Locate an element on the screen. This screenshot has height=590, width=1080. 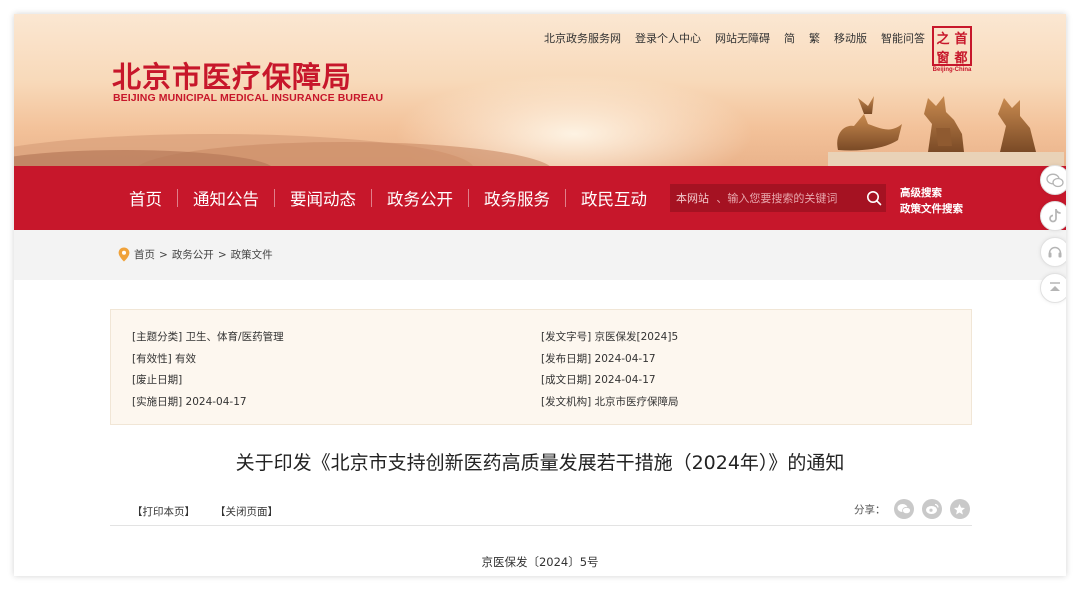
bronze-statues-decoration is located at coordinates (946, 131).